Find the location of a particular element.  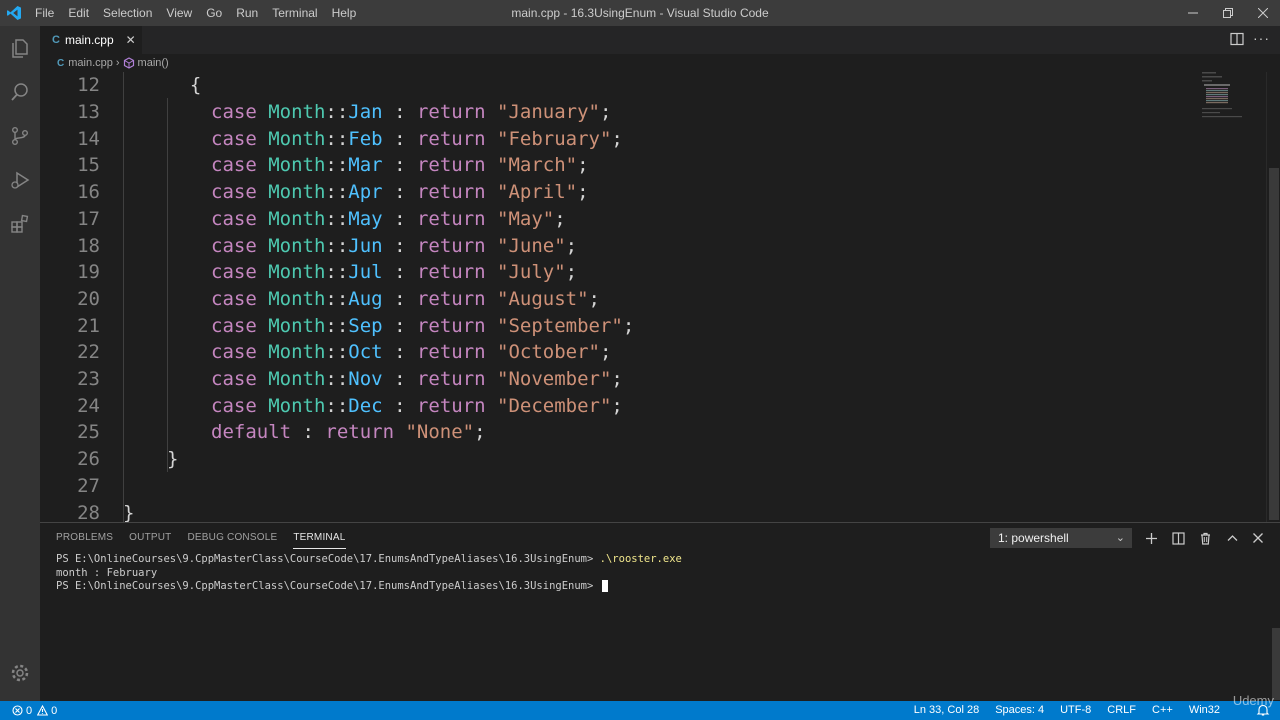

line-number: 12 is located at coordinates (88, 85).